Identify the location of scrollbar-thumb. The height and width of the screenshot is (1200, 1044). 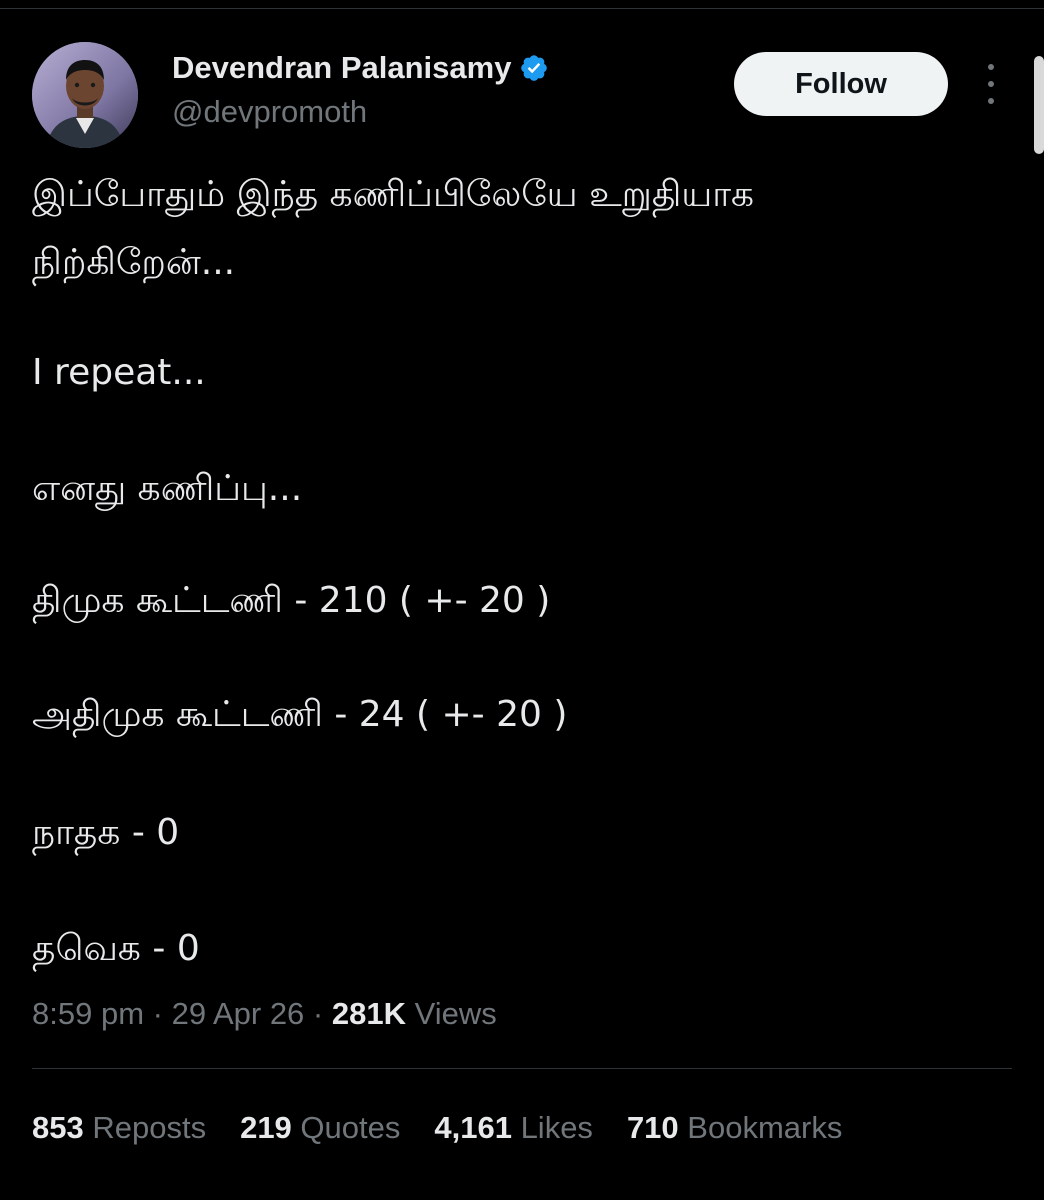
(1039, 105).